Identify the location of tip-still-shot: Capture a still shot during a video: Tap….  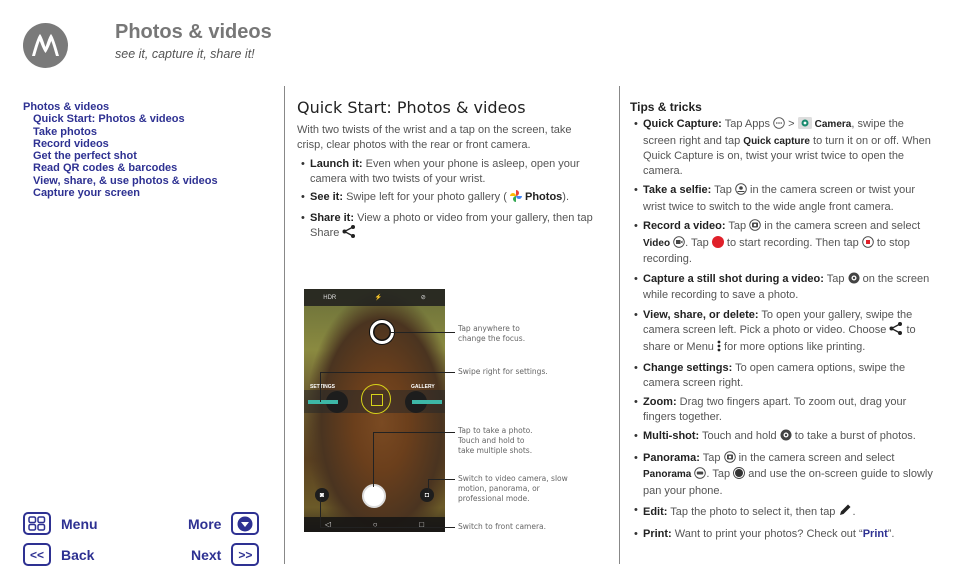
(783, 287).